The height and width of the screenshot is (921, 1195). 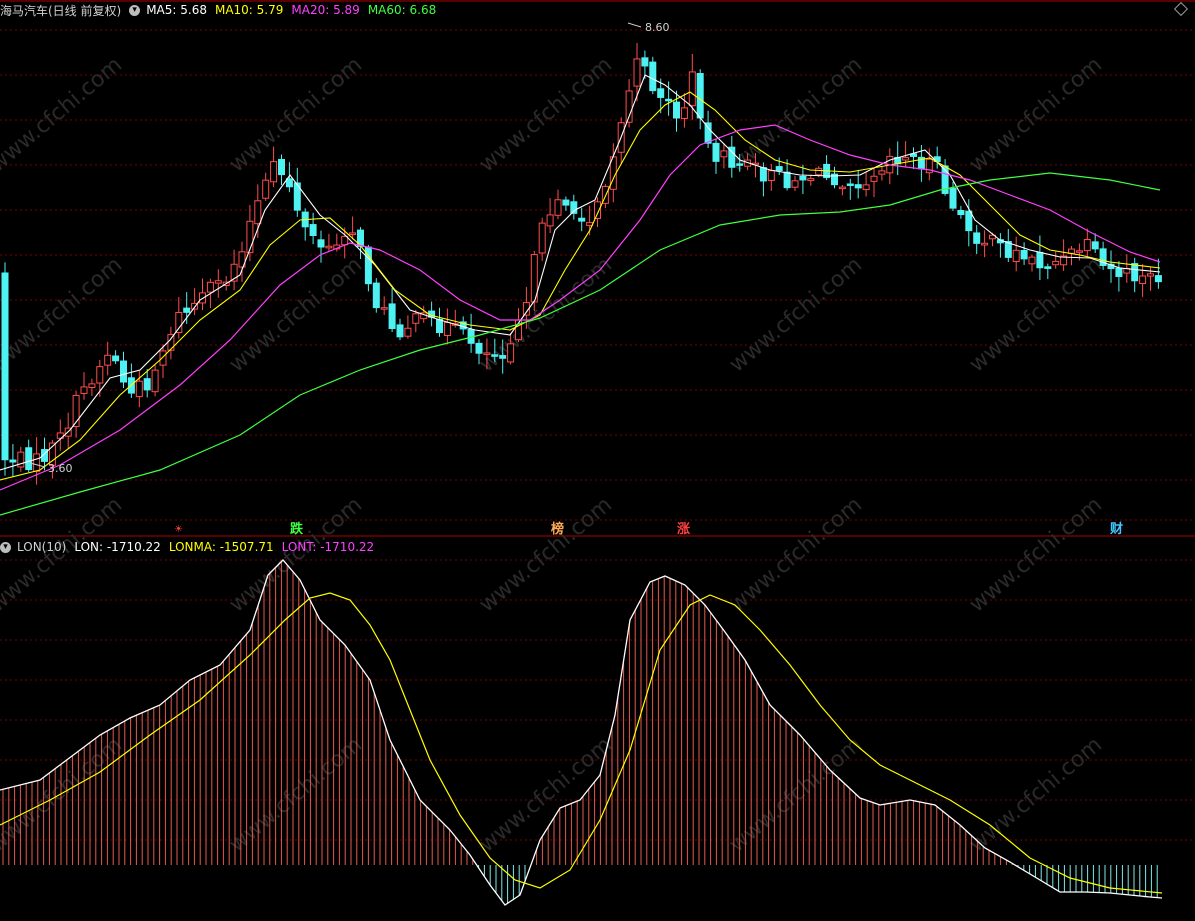 What do you see at coordinates (60, 468) in the screenshot?
I see `low-price-label: 3.60` at bounding box center [60, 468].